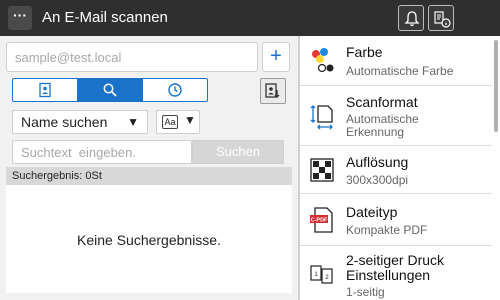  I want to click on search-type-select: Name suchen ▼, so click(80, 122).